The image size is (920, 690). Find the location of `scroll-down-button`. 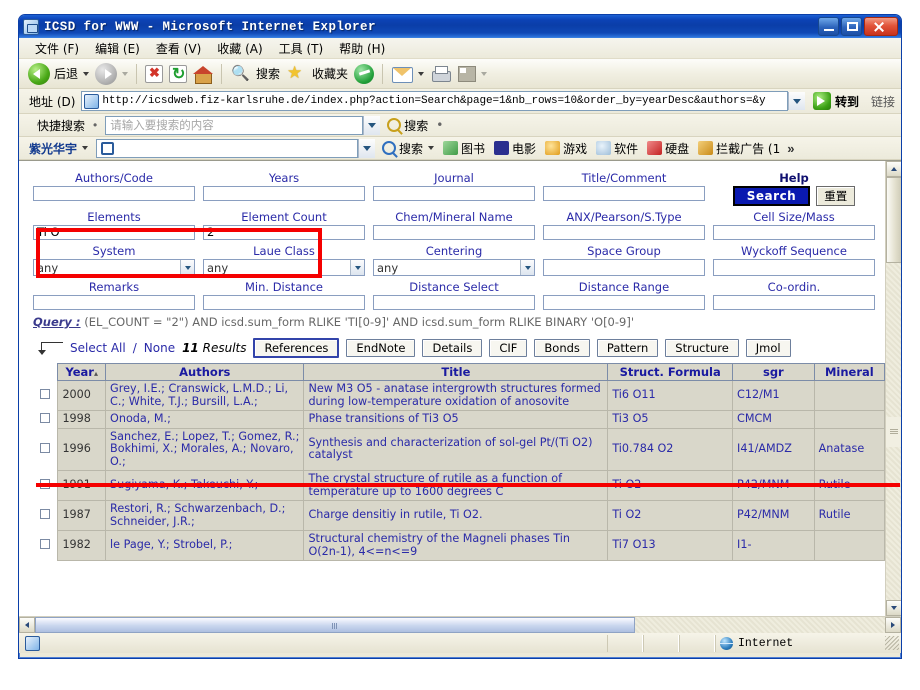

scroll-down-button is located at coordinates (893, 608).